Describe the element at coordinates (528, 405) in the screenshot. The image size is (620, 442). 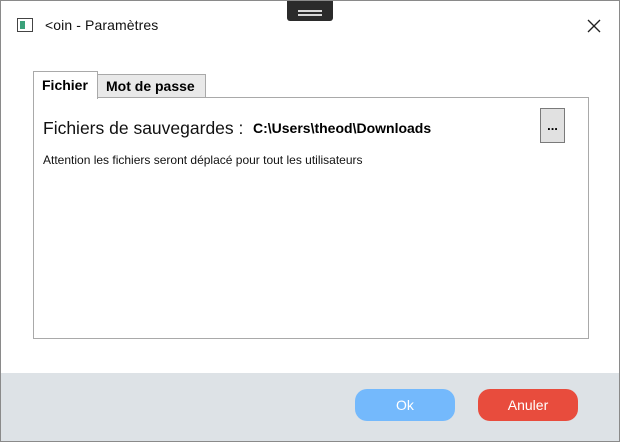
I see `cancel-button: Anuler` at that location.